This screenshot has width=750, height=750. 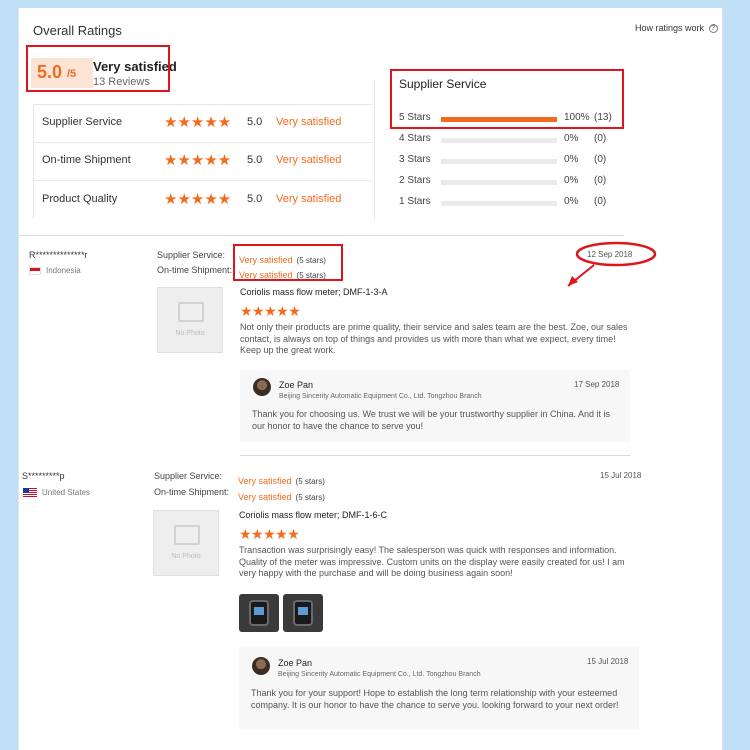 I want to click on breakdown-row-2: 2 Stars 0% (0), so click(x=514, y=182).